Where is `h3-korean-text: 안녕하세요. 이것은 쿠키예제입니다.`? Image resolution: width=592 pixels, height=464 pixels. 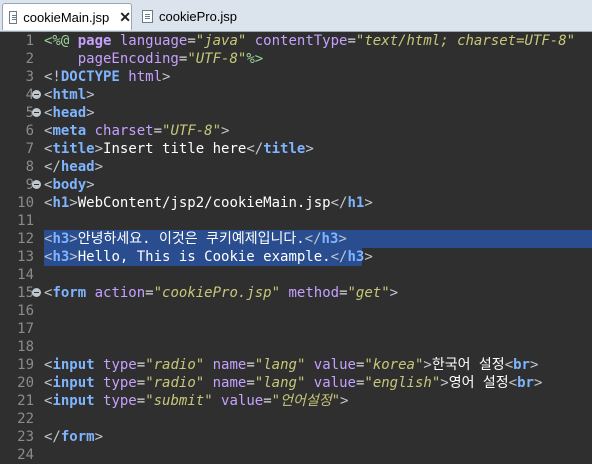 h3-korean-text: 안녕하세요. 이것은 쿠키예제입니다. is located at coordinates (191, 239).